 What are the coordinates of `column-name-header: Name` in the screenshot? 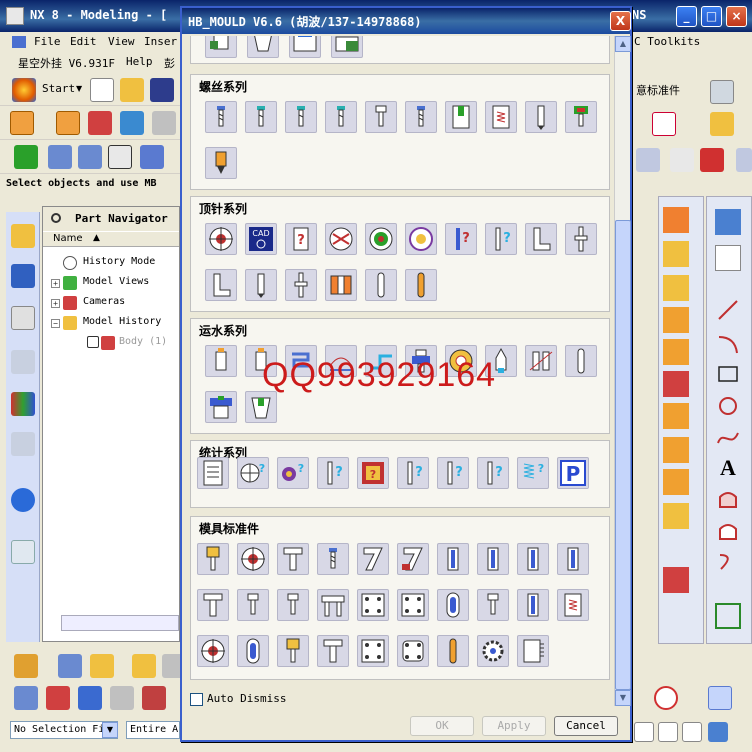 It's located at (68, 238).